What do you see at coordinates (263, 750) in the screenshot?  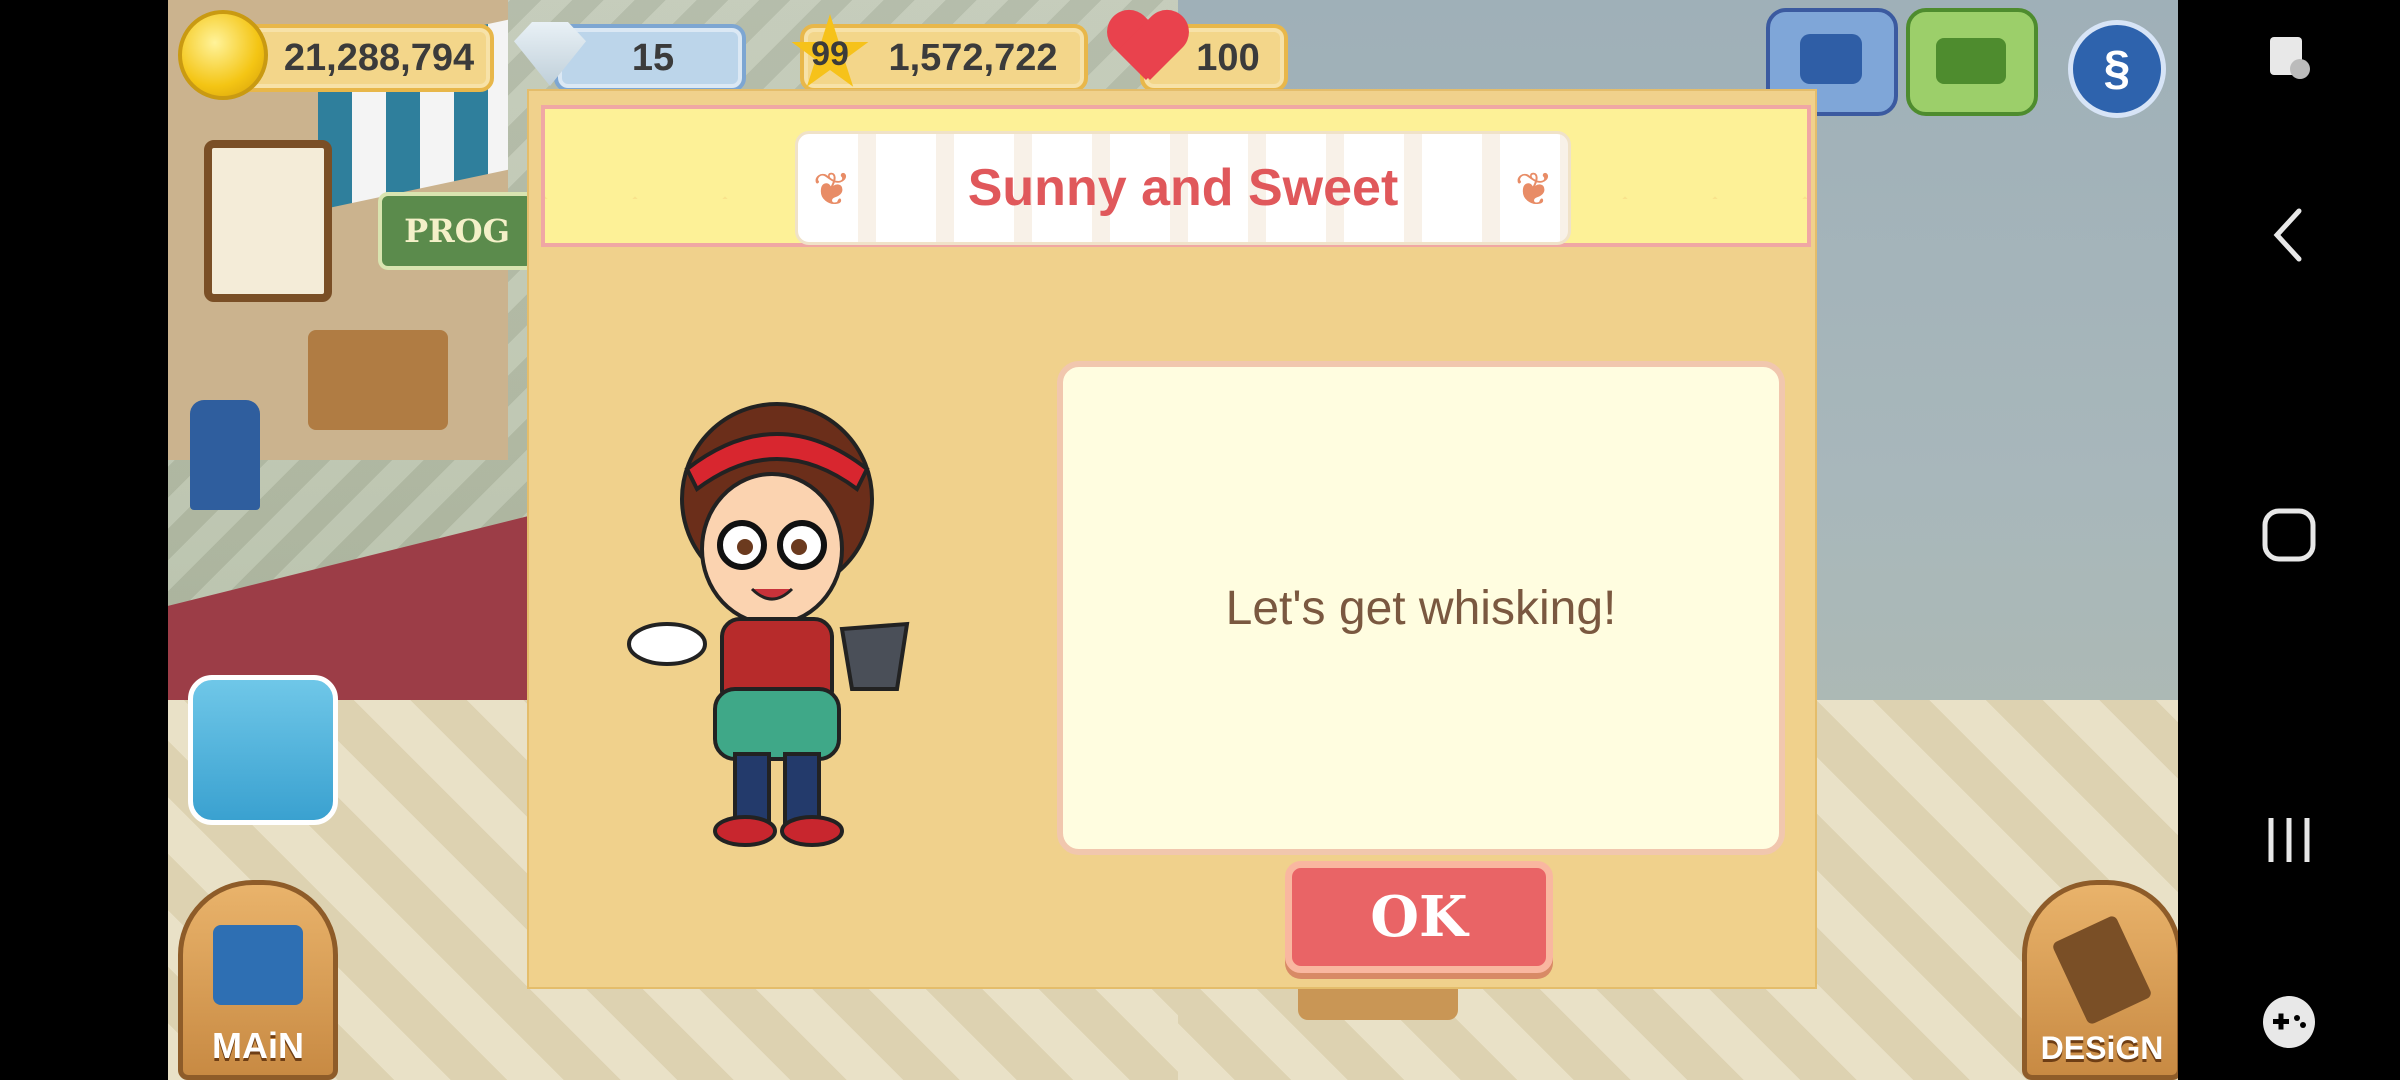 I see `farm-app-icon` at bounding box center [263, 750].